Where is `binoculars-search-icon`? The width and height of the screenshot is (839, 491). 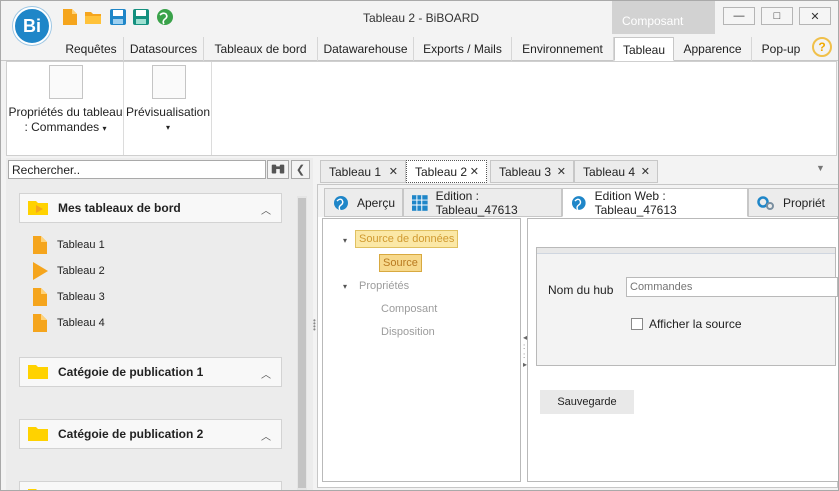
binoculars-search-icon is located at coordinates (278, 169).